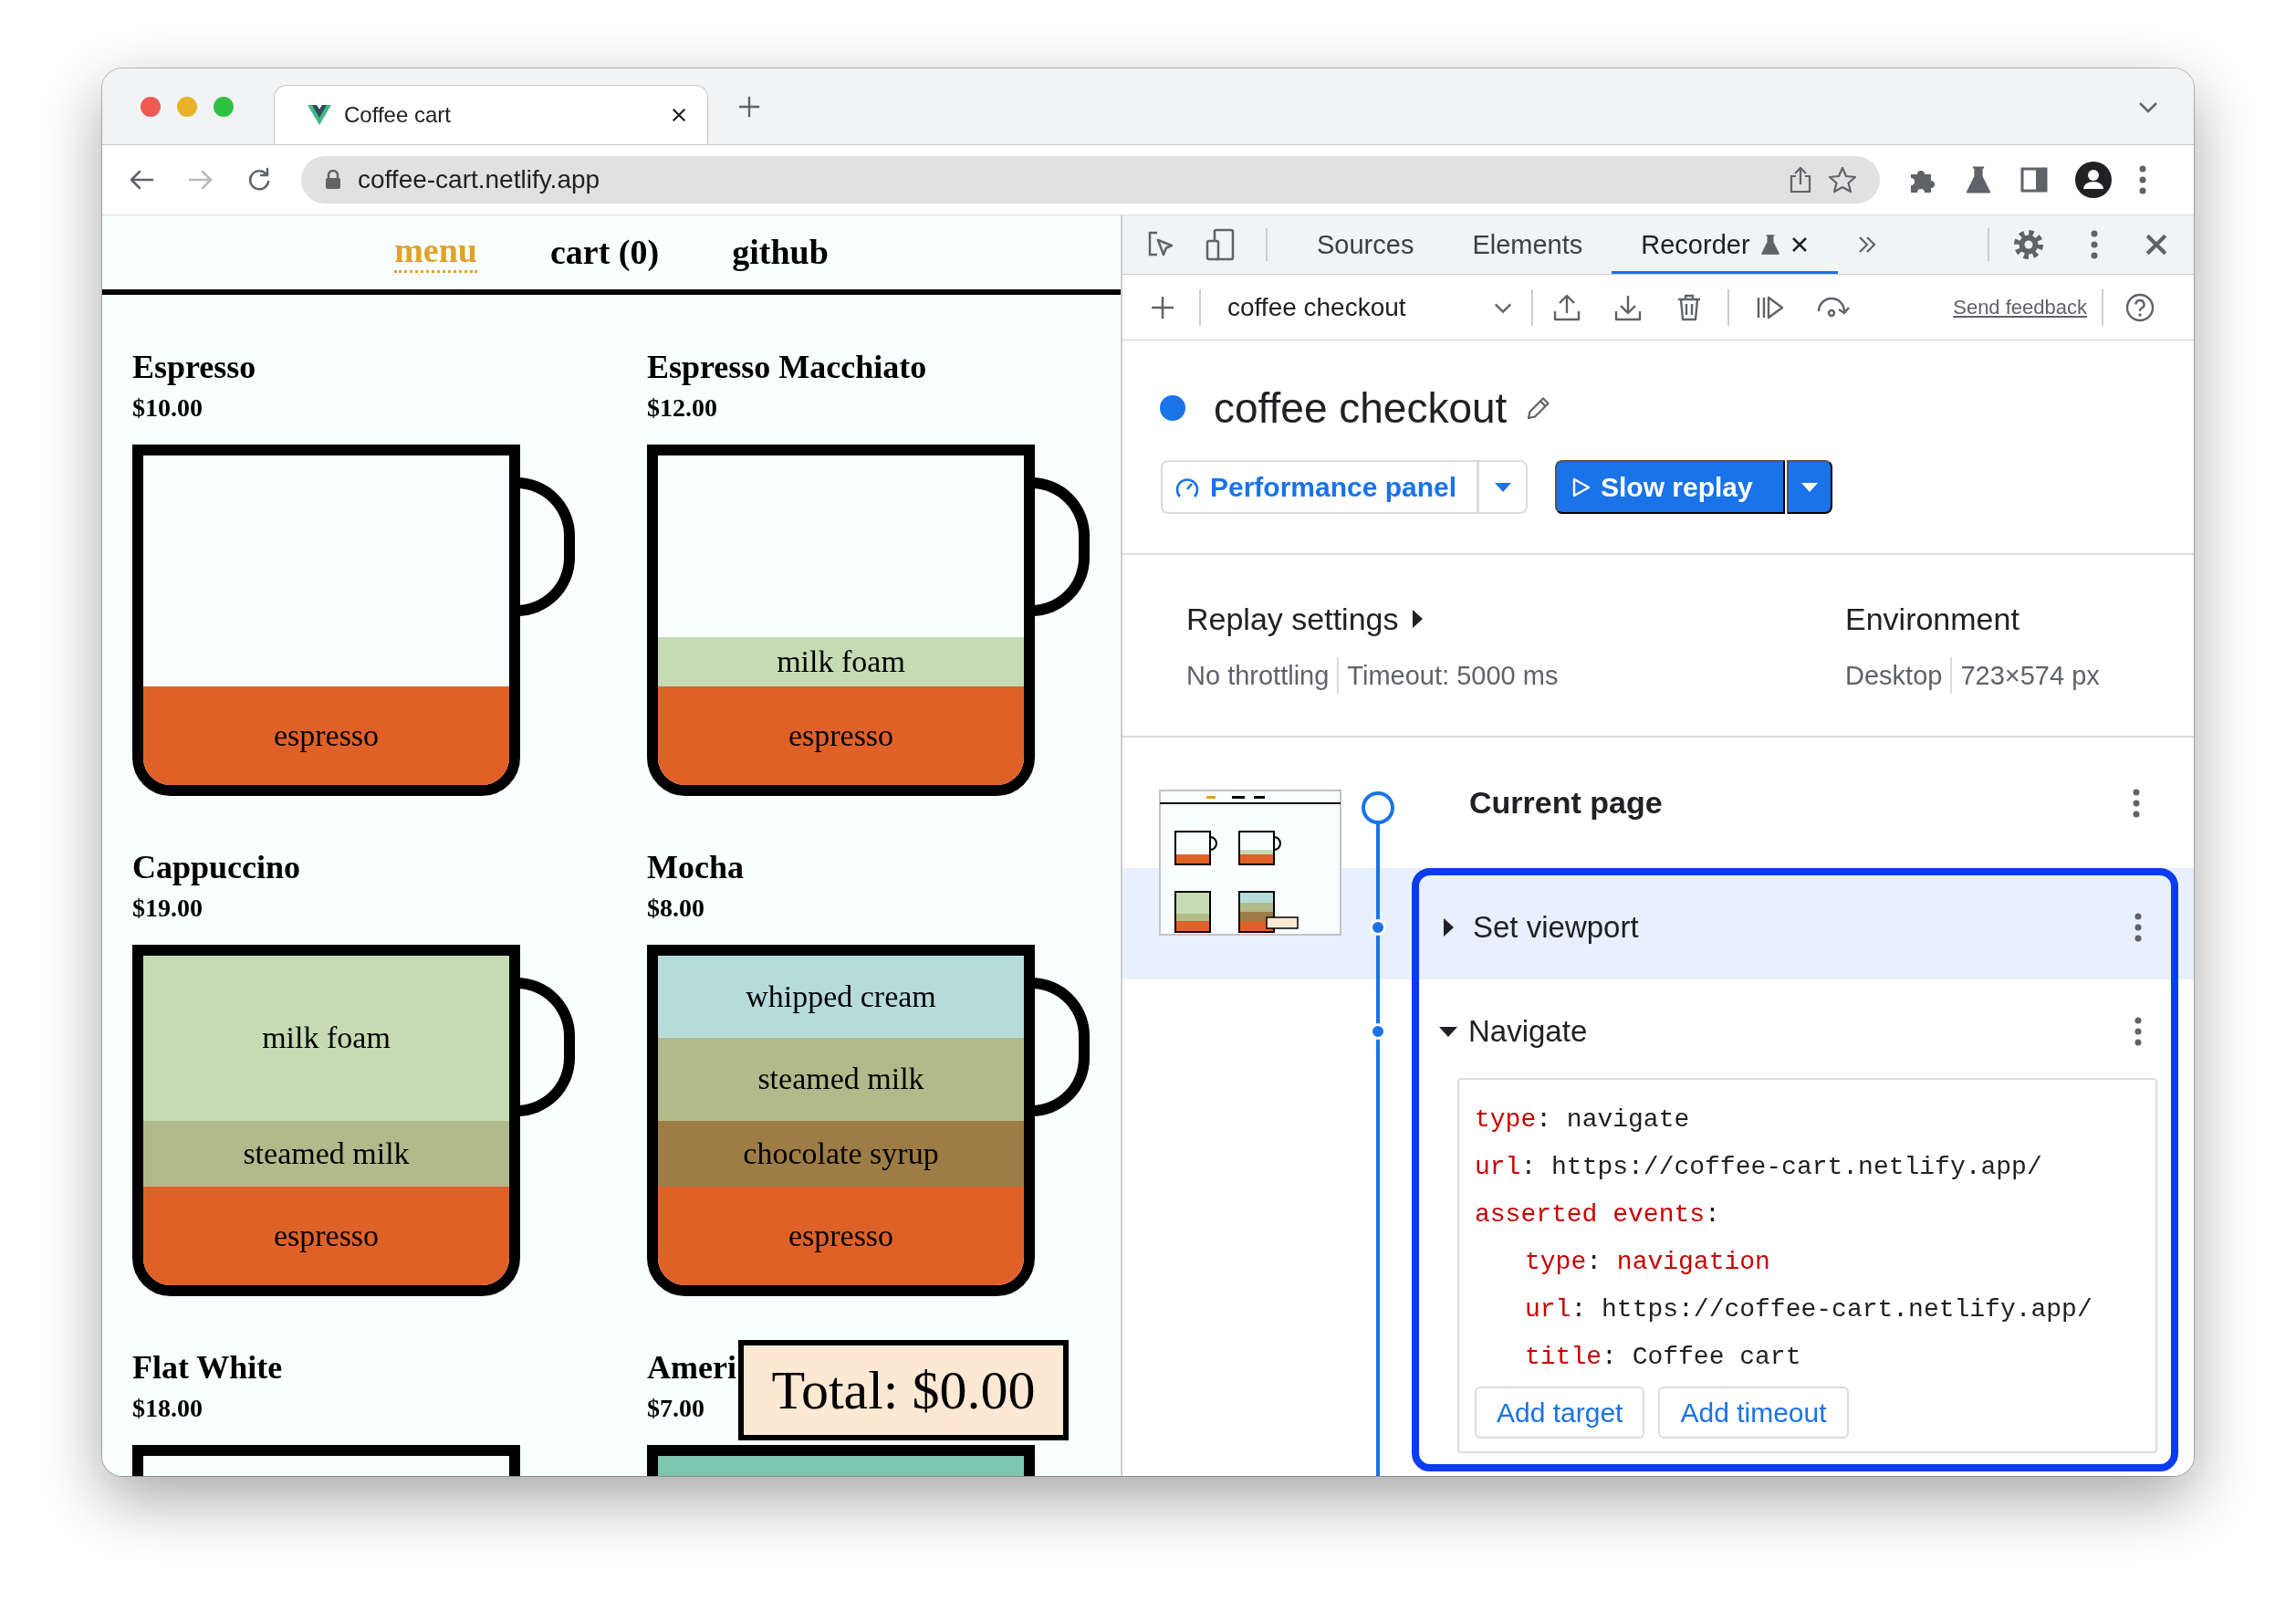 This screenshot has height=1612, width=2296. What do you see at coordinates (605, 252) in the screenshot?
I see `nav-link: cart (0)` at bounding box center [605, 252].